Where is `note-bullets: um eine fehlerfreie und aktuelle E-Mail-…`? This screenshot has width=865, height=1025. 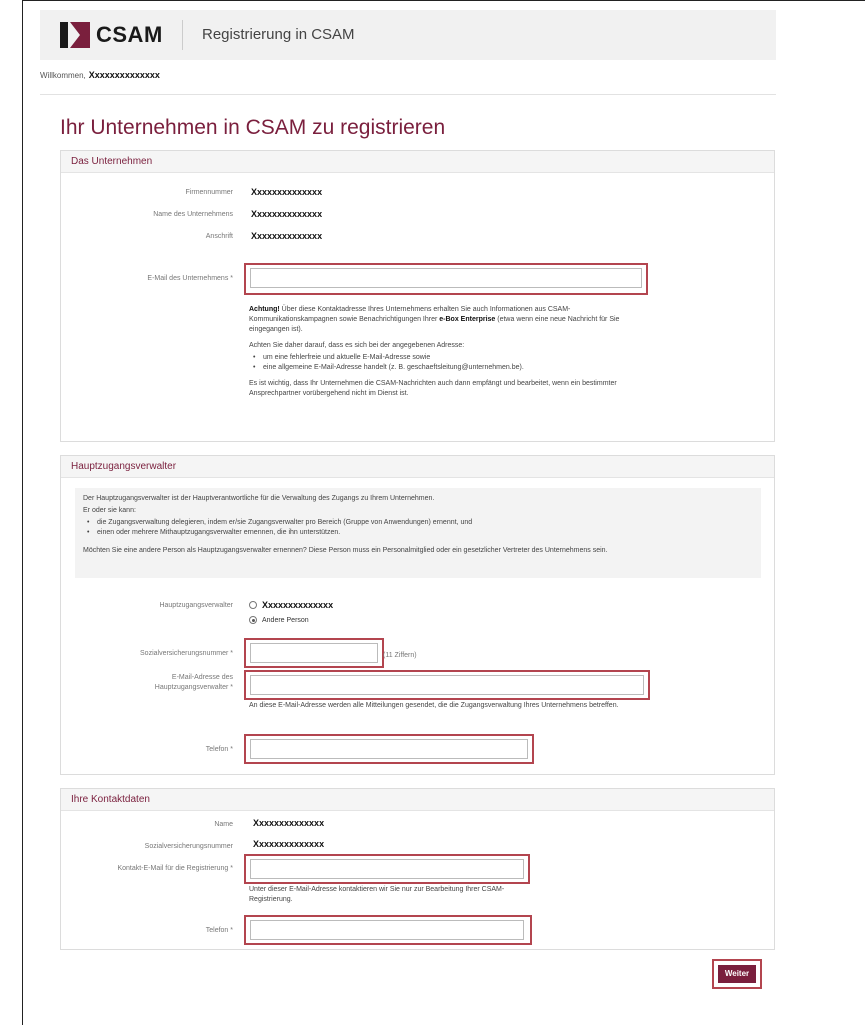 note-bullets: um eine fehlerfreie und aktuelle E-Mail-… is located at coordinates (449, 363).